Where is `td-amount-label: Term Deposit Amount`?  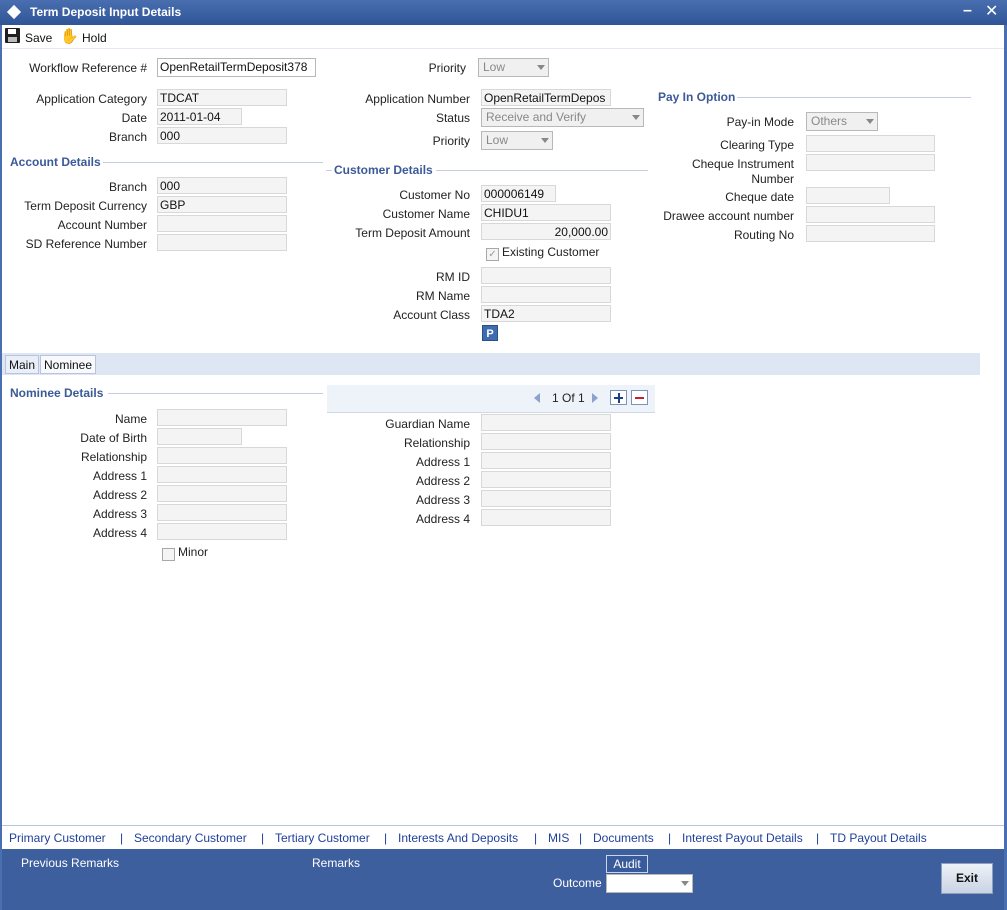
td-amount-label: Term Deposit Amount is located at coordinates (412, 233).